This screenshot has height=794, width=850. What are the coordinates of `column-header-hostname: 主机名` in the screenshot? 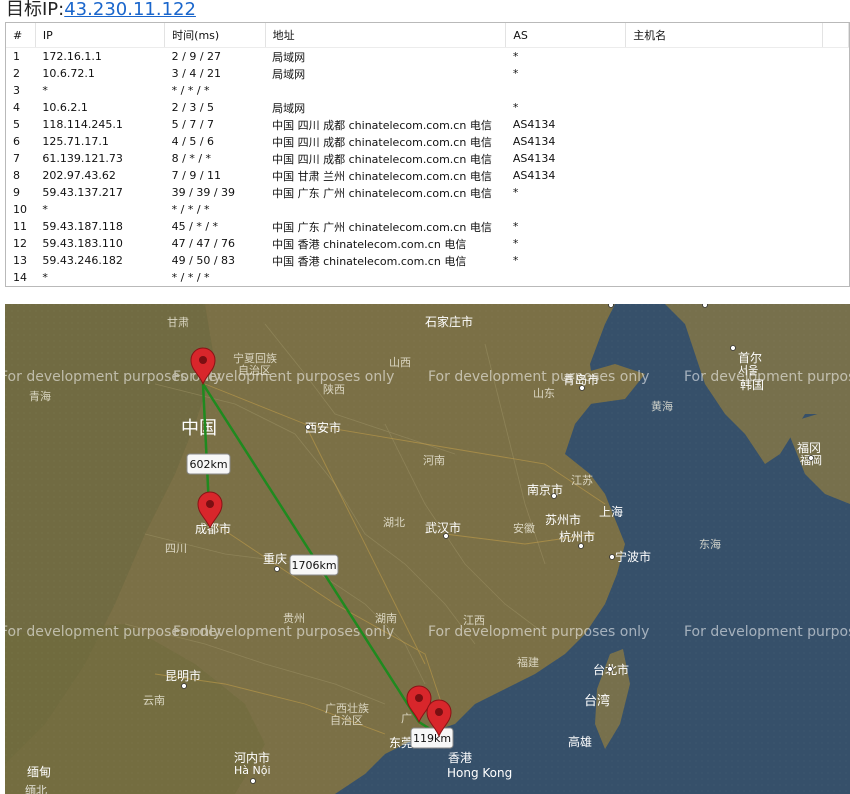 It's located at (724, 35).